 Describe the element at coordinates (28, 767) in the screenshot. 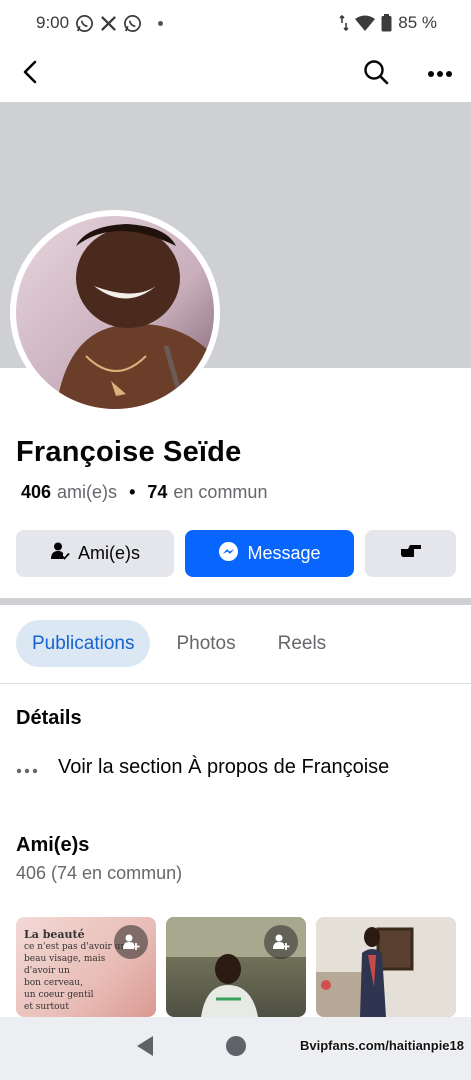

I see `ellipsis-icon` at that location.